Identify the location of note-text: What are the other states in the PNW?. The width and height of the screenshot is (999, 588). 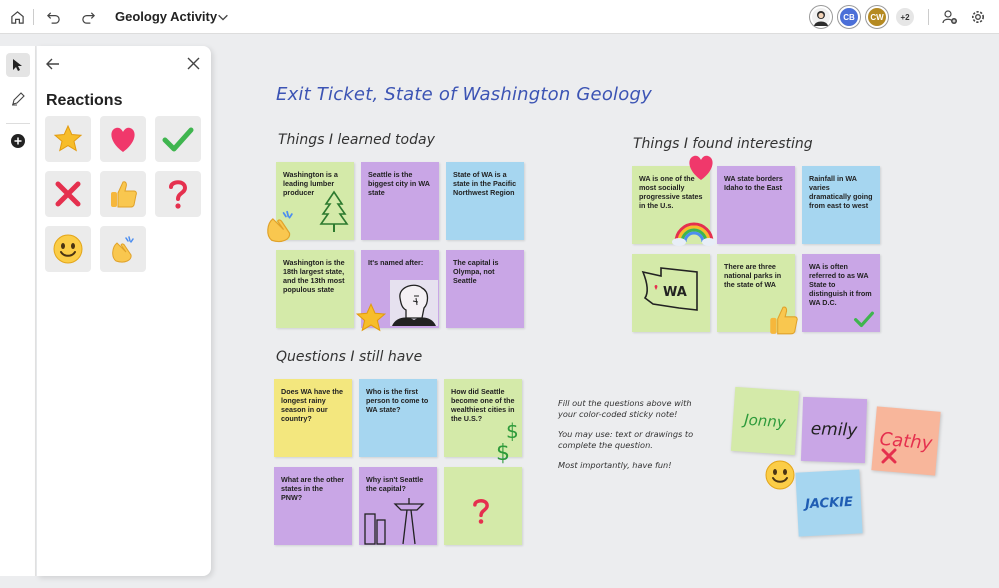
(313, 488).